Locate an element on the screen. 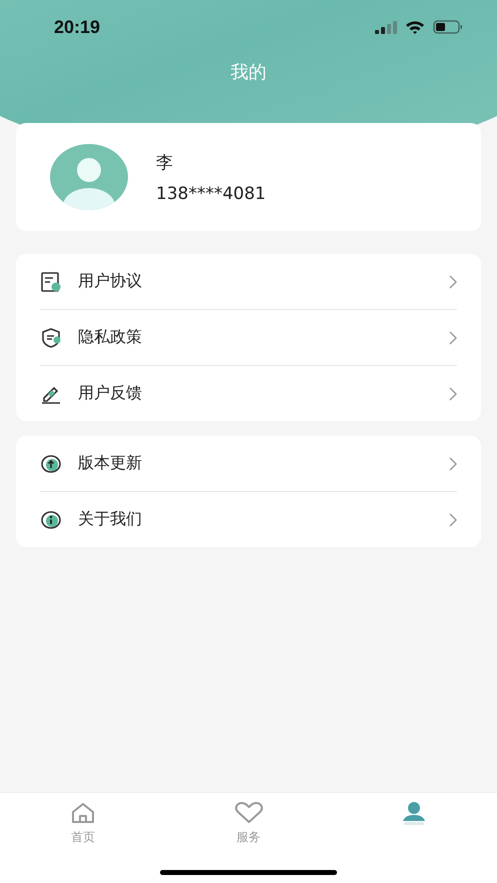 The width and height of the screenshot is (497, 883). profile-card: 李 138****4081 is located at coordinates (248, 177).